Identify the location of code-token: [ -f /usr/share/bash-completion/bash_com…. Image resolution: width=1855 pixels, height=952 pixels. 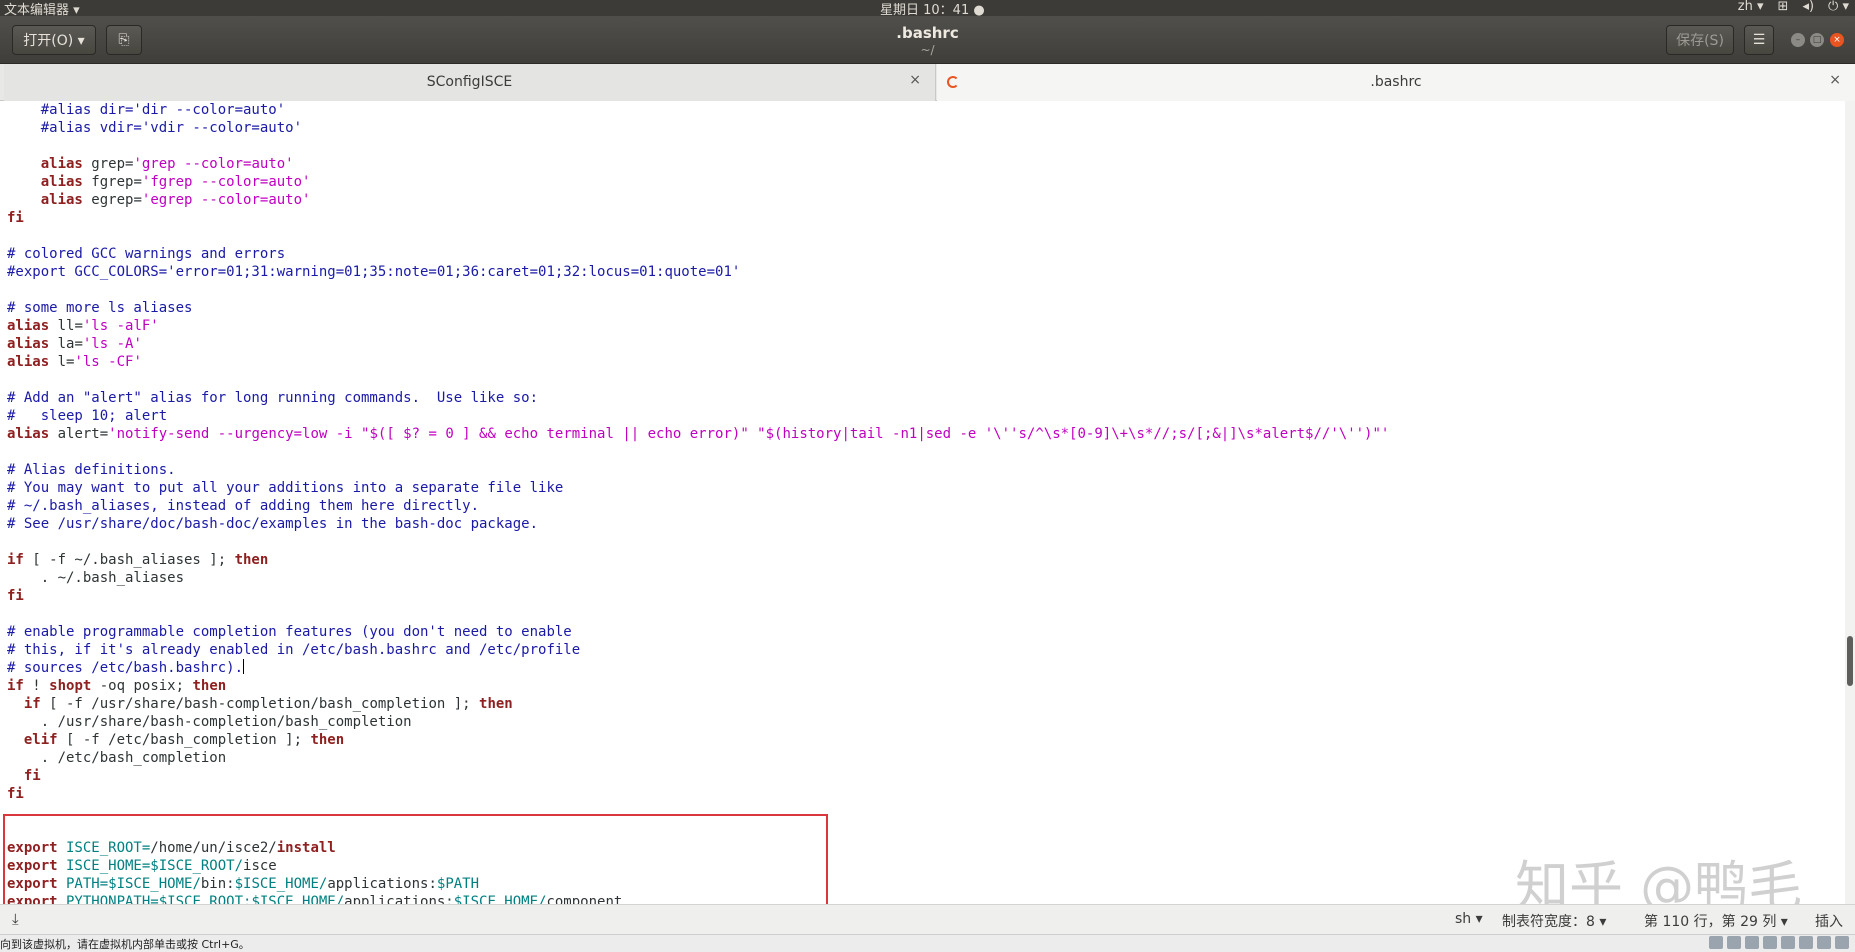
(260, 704).